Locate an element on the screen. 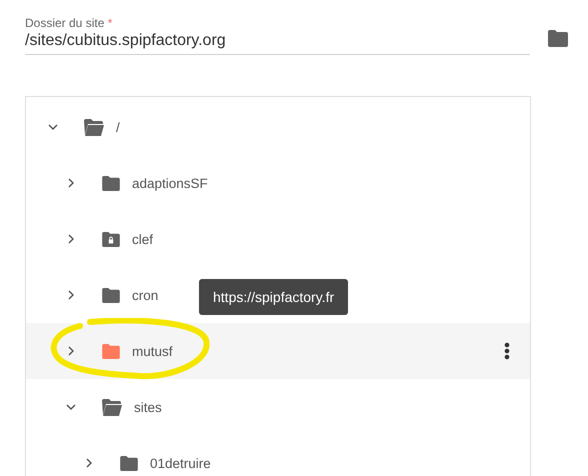 The height and width of the screenshot is (476, 588). folder-name: adaptionsSF is located at coordinates (170, 183).